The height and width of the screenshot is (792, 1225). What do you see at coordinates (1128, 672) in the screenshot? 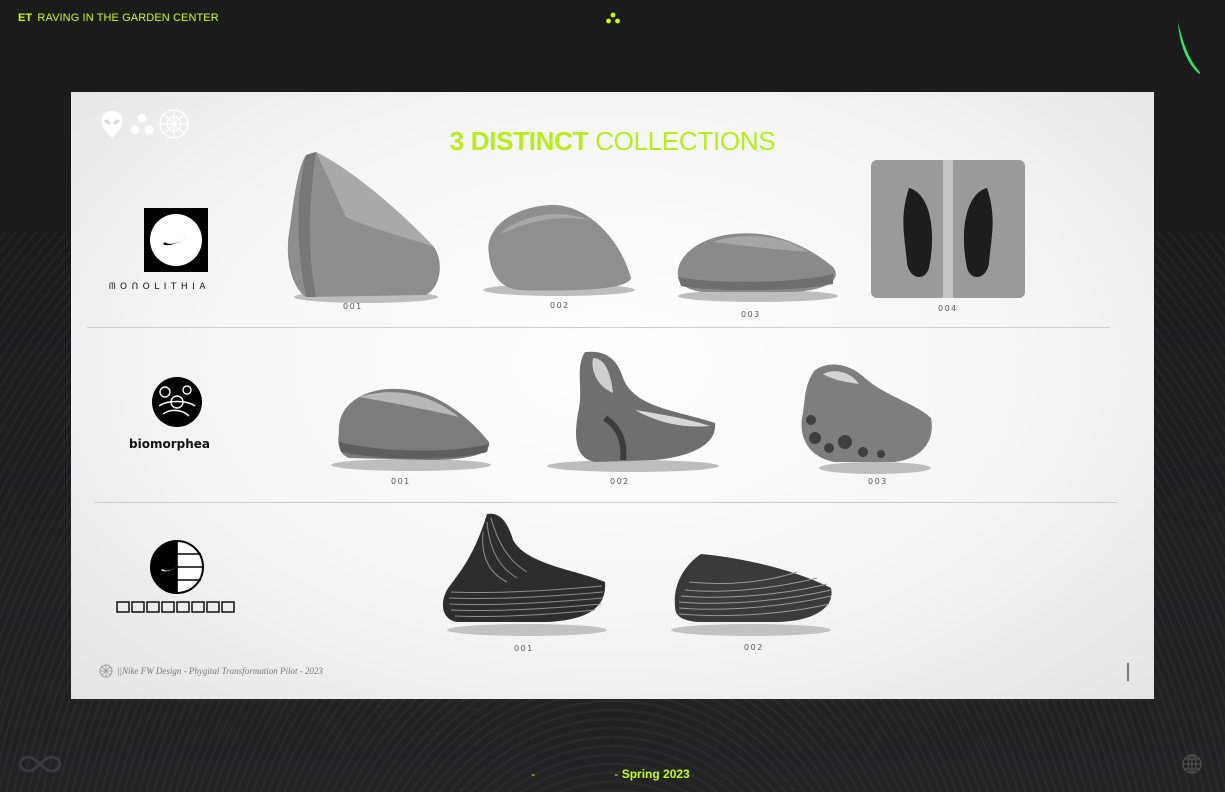
I see `slide-progress-bar` at bounding box center [1128, 672].